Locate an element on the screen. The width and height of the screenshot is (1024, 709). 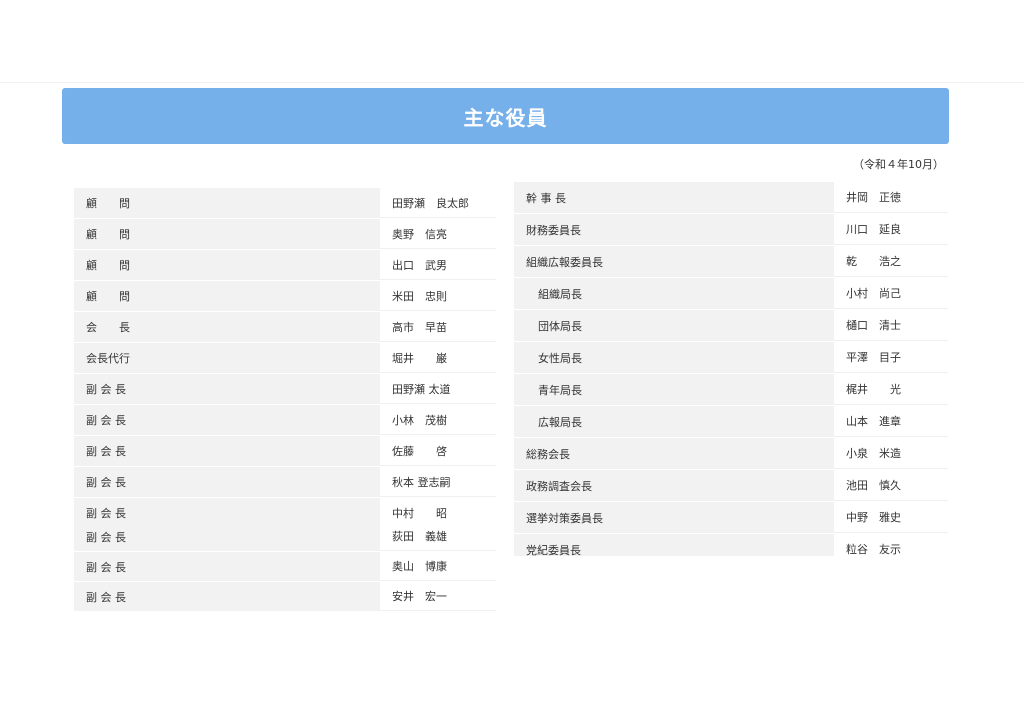
officer-name: 川口 延良 is located at coordinates (891, 229).